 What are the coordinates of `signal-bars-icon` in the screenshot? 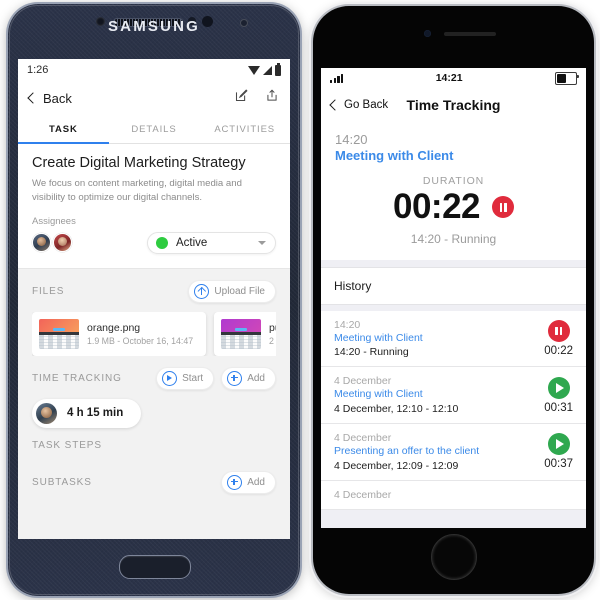 It's located at (337, 78).